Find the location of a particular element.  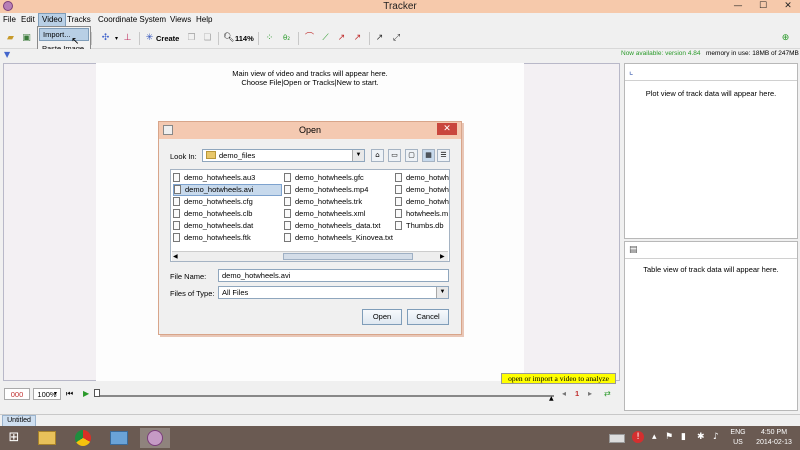

xmass-icon: ↗ is located at coordinates (379, 38).